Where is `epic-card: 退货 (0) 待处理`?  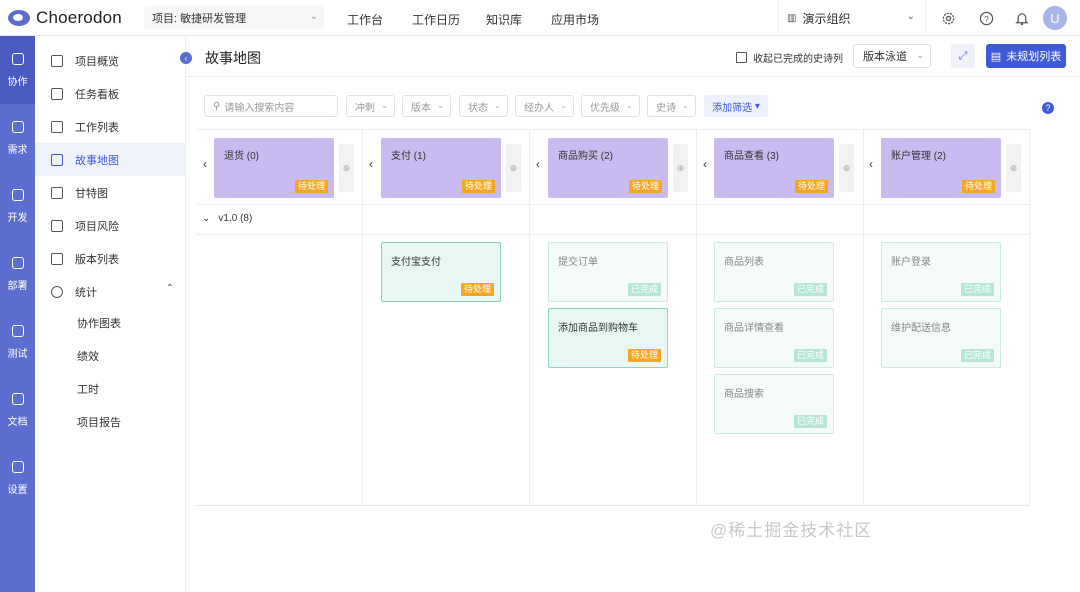
epic-card: 退货 (0) 待处理 is located at coordinates (274, 168).